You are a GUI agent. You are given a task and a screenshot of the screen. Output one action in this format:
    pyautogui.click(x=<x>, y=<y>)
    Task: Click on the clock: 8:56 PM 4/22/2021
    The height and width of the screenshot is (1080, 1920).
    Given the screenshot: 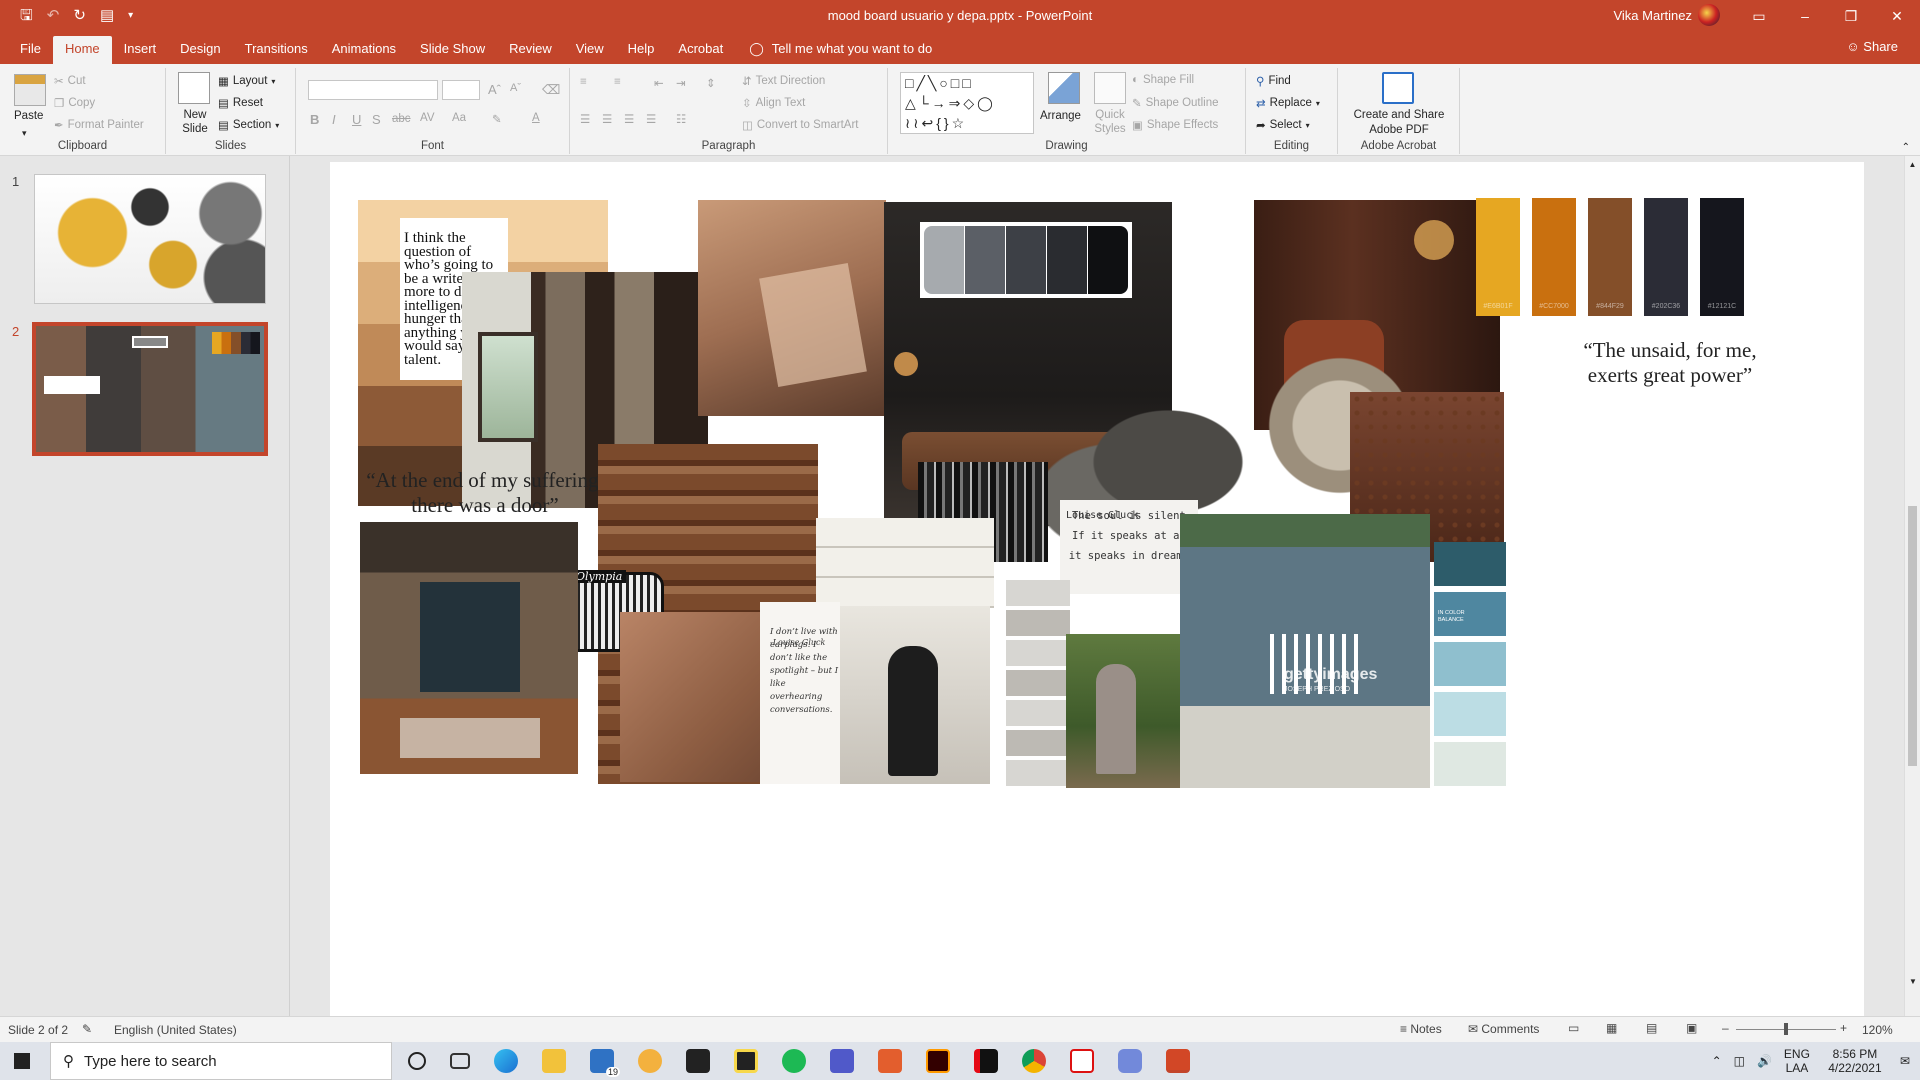 What is the action you would take?
    pyautogui.click(x=1855, y=1061)
    